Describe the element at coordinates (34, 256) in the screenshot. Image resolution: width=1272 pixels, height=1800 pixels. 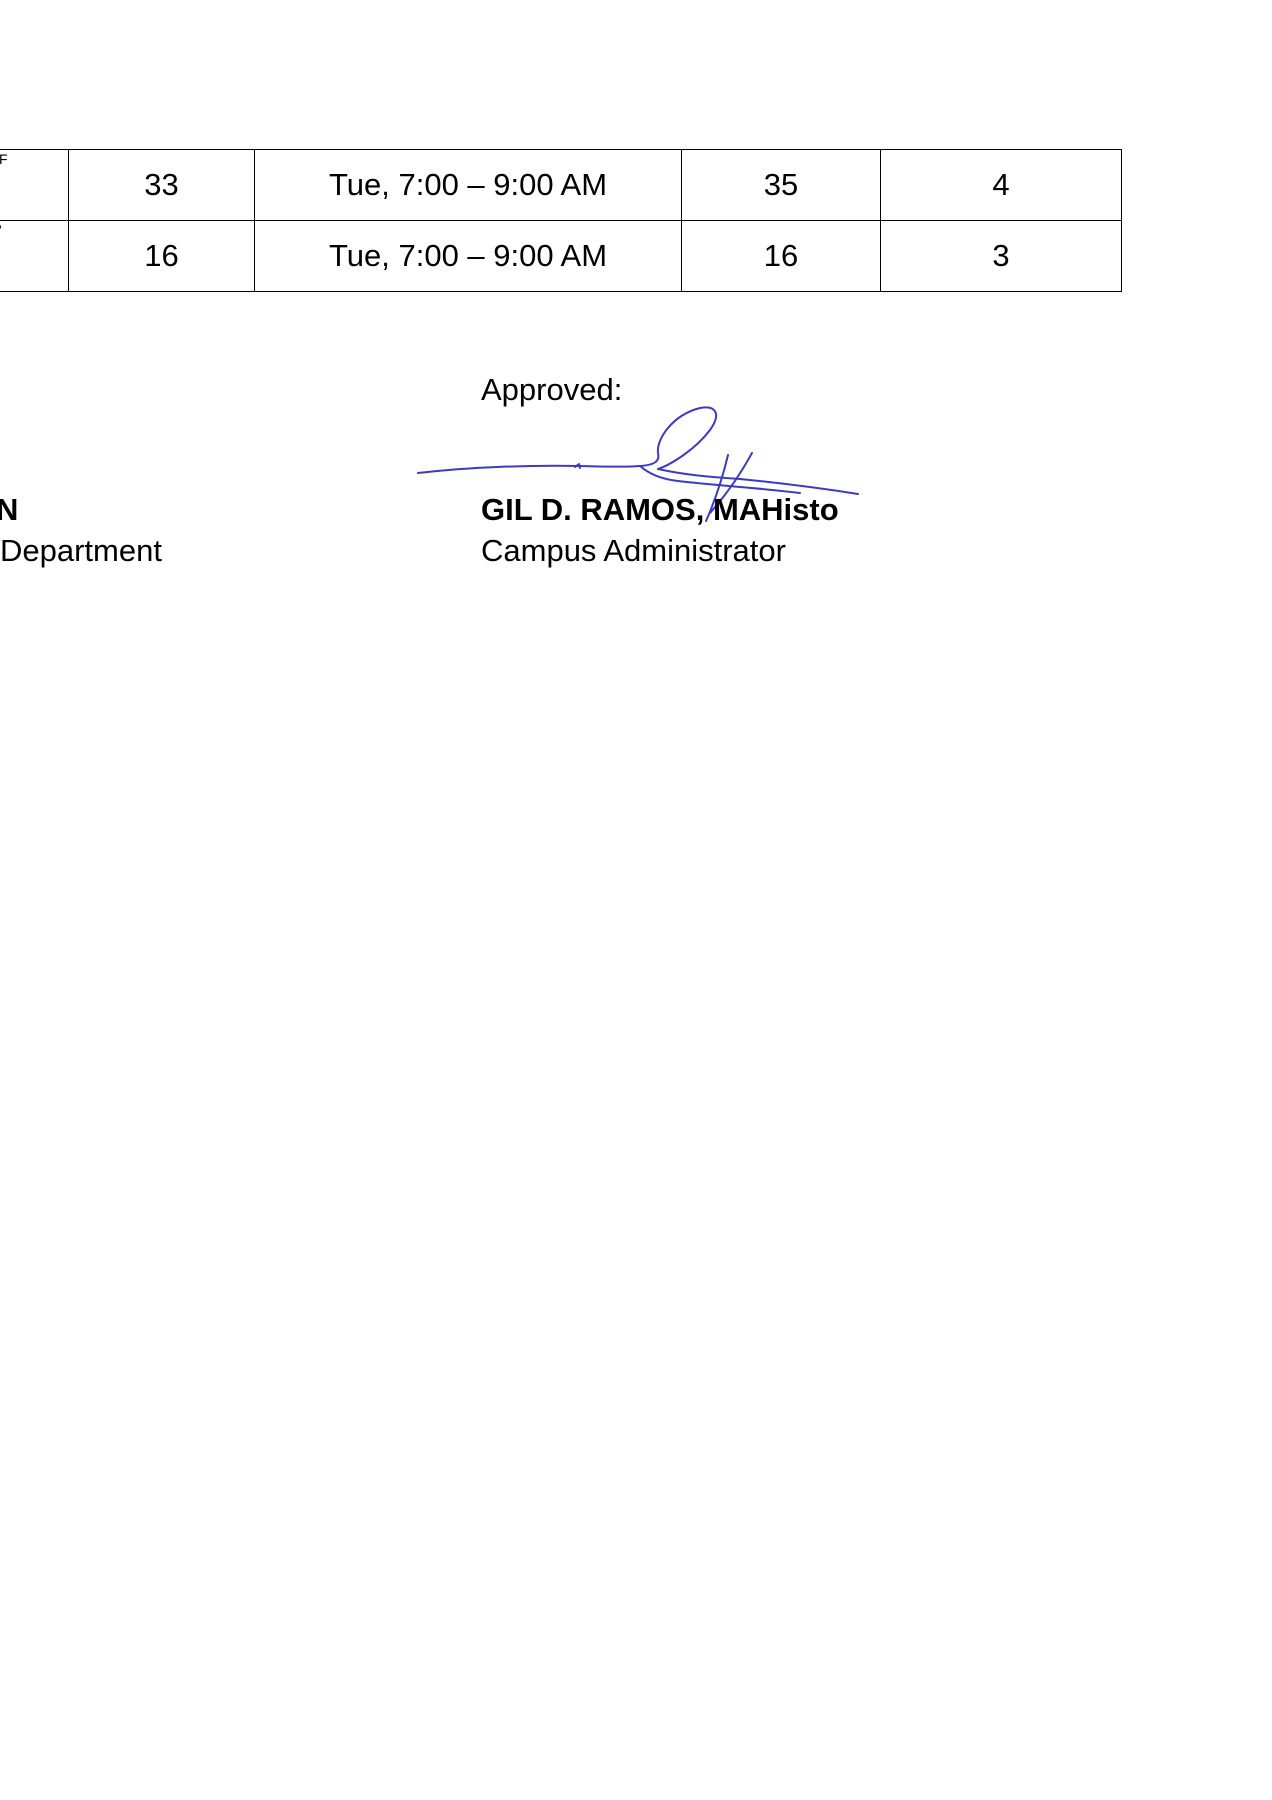
I see `table-cell-truncated: '` at that location.